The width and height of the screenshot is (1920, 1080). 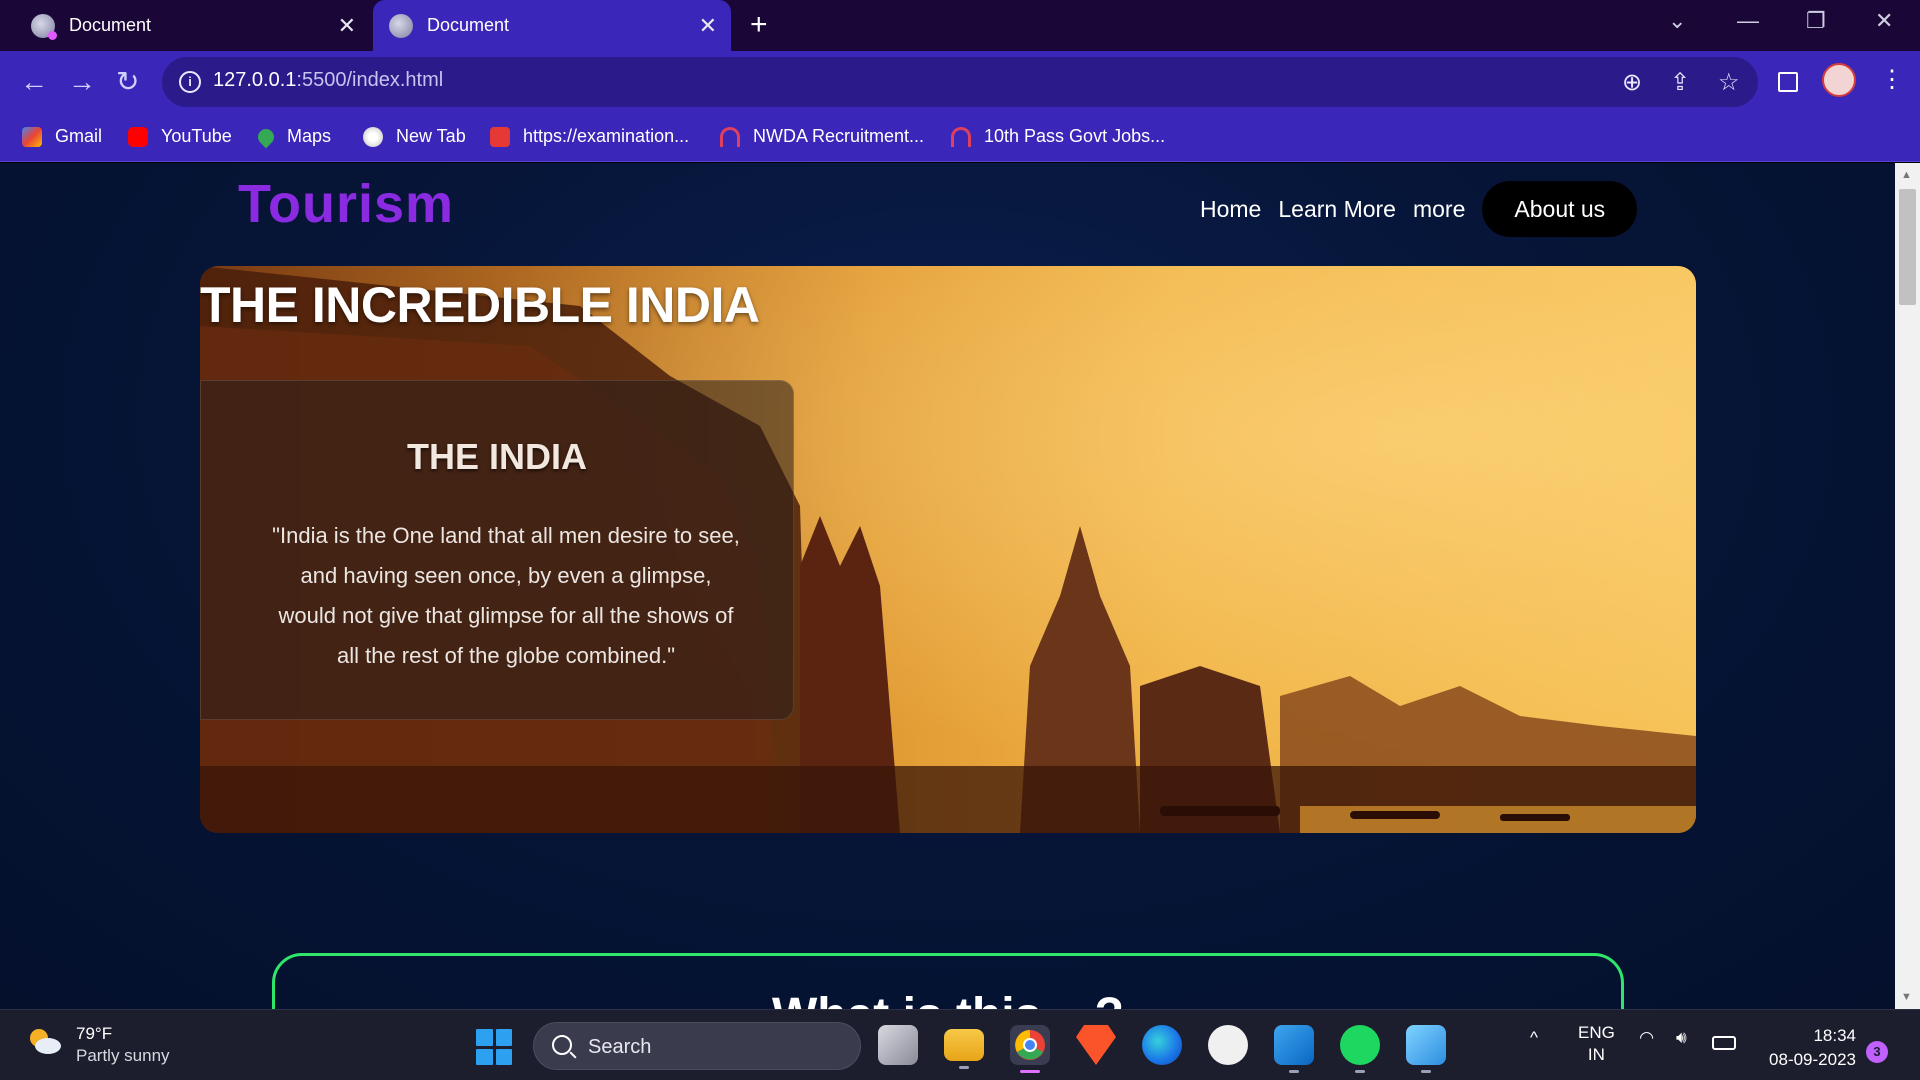 What do you see at coordinates (1426, 1049) in the screenshot?
I see `photos-icon` at bounding box center [1426, 1049].